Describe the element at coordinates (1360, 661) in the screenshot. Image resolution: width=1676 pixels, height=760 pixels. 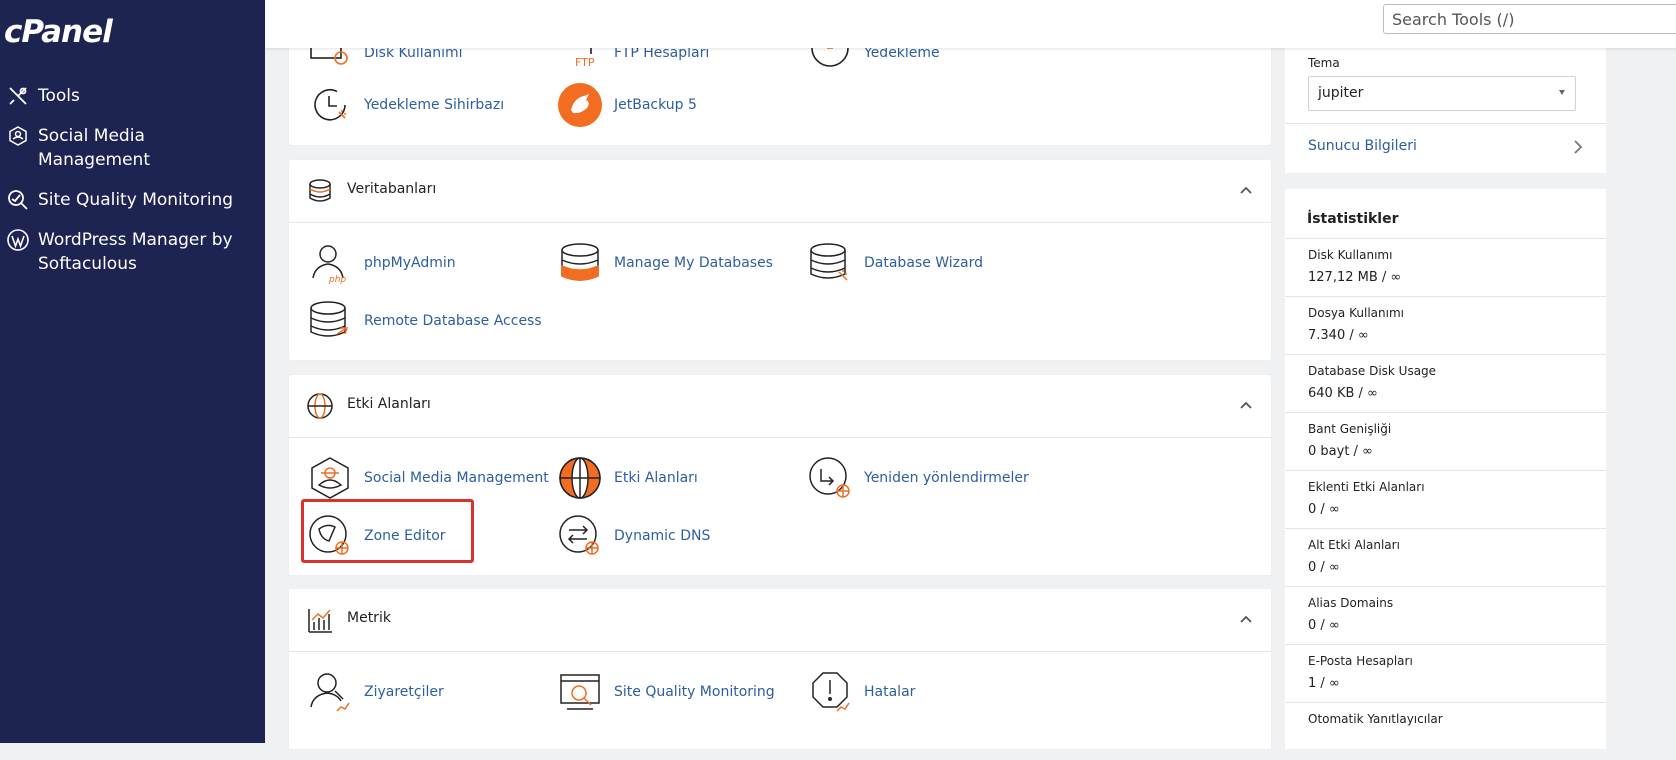
I see `stat-label: E-Posta Hesapları` at that location.